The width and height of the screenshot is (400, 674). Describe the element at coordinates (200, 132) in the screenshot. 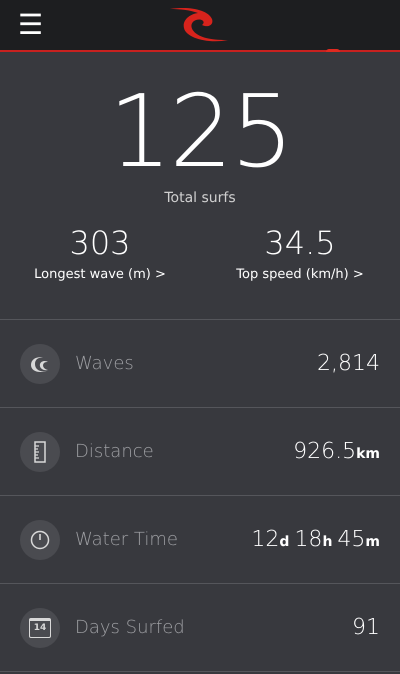

I see `total-surfs-count: 125` at that location.